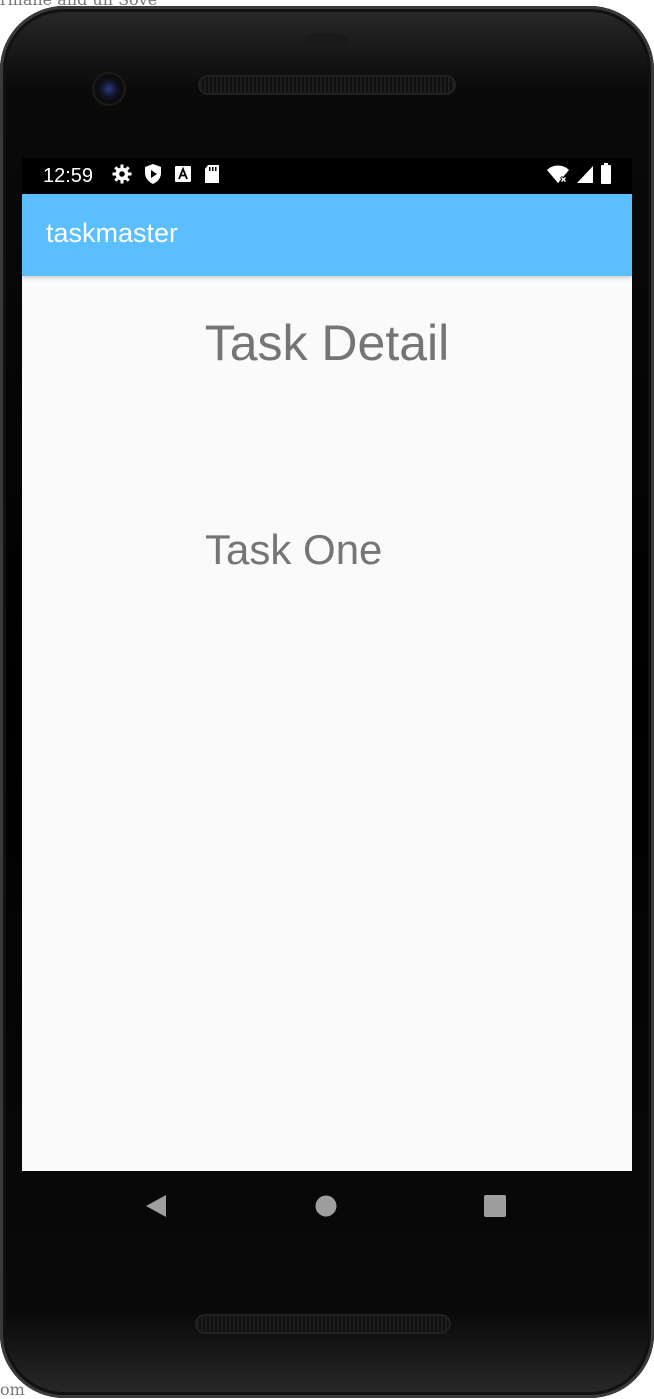 The image size is (654, 1399). Describe the element at coordinates (68, 176) in the screenshot. I see `status-time: 12:59` at that location.